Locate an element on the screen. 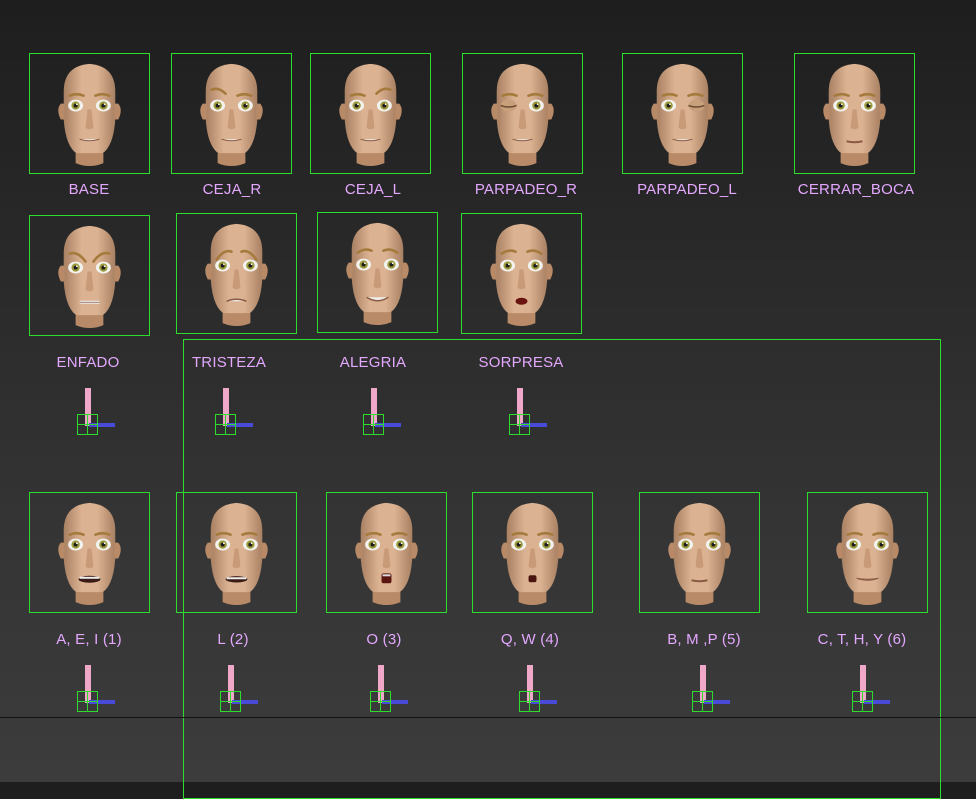  face-cerrar-boca is located at coordinates (854, 113).